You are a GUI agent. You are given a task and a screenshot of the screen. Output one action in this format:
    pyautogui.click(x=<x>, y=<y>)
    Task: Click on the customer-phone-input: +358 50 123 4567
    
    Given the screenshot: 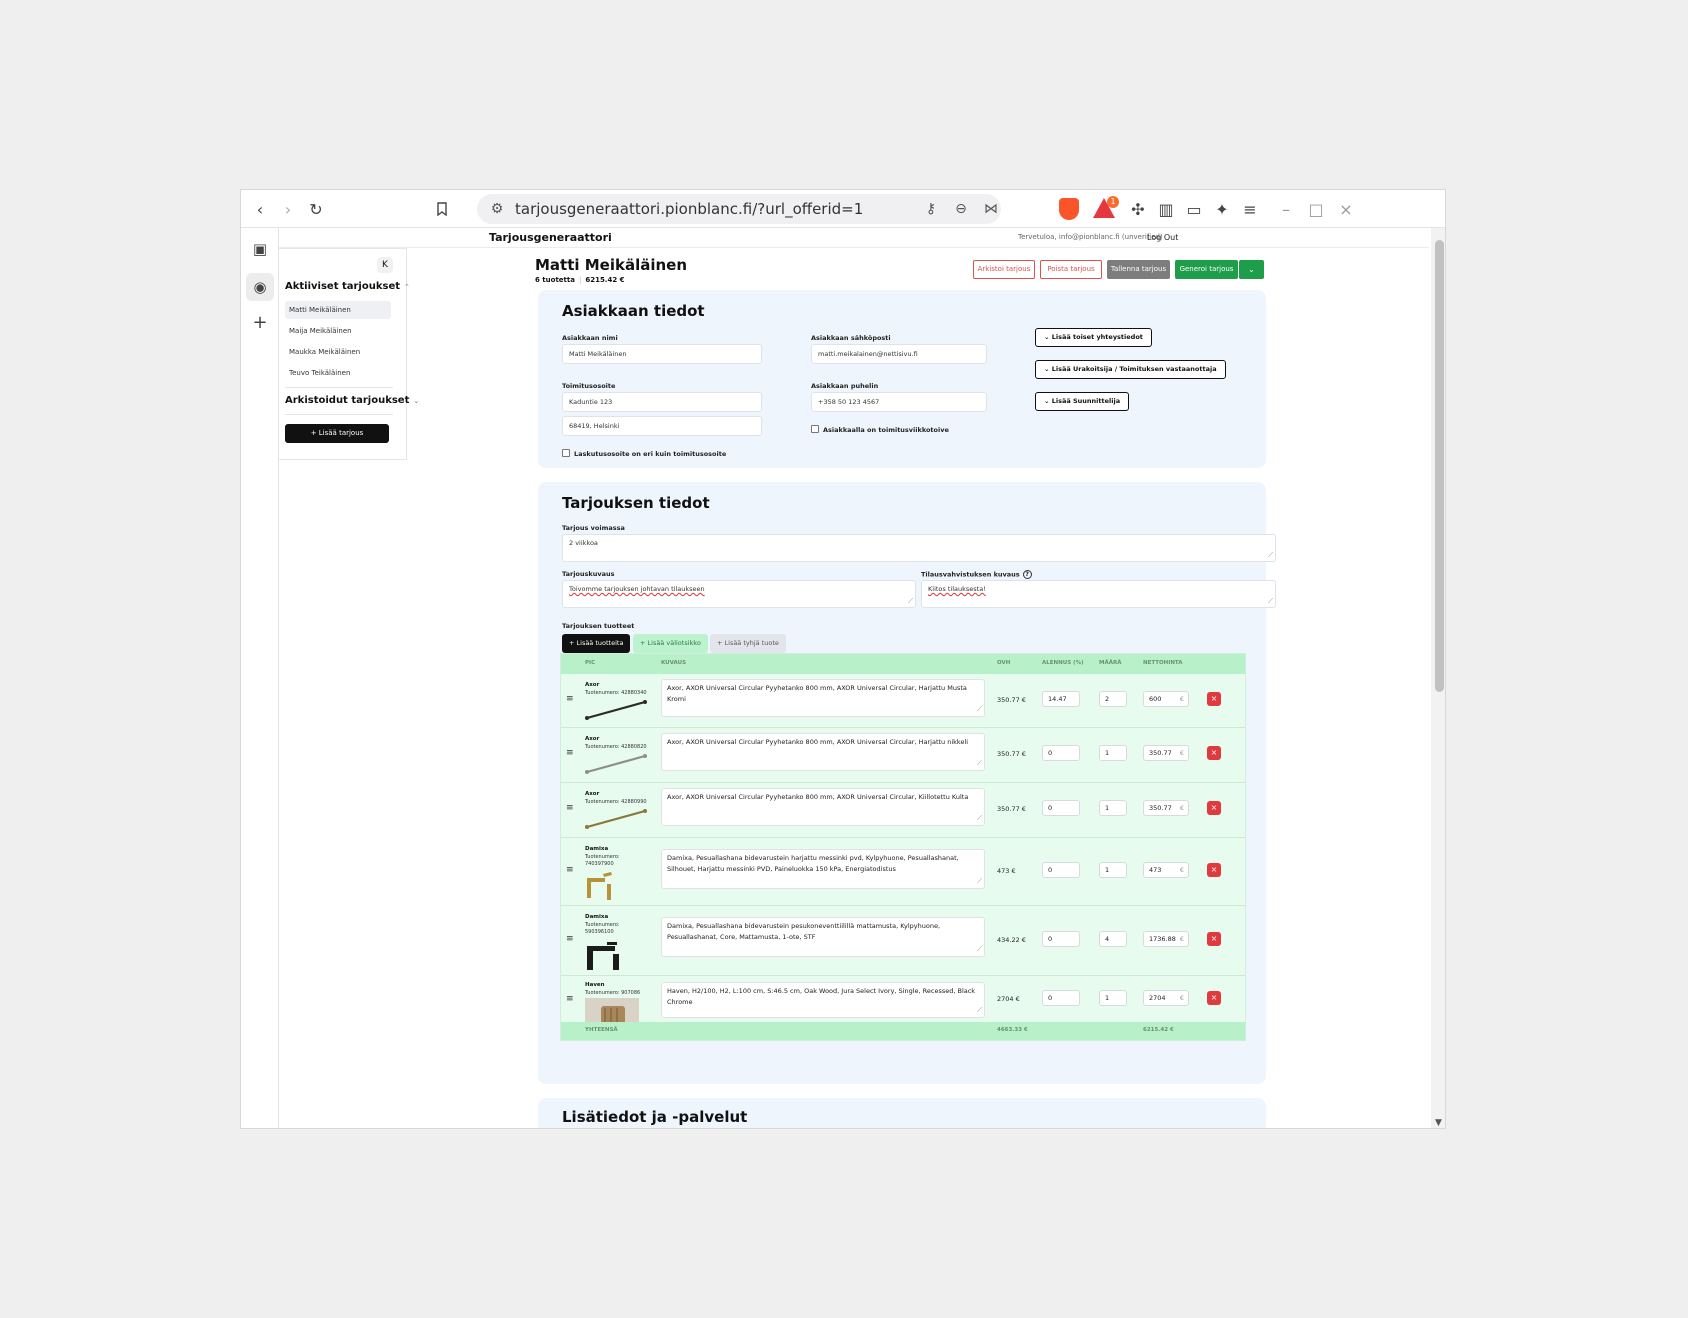 What is the action you would take?
    pyautogui.click(x=899, y=402)
    